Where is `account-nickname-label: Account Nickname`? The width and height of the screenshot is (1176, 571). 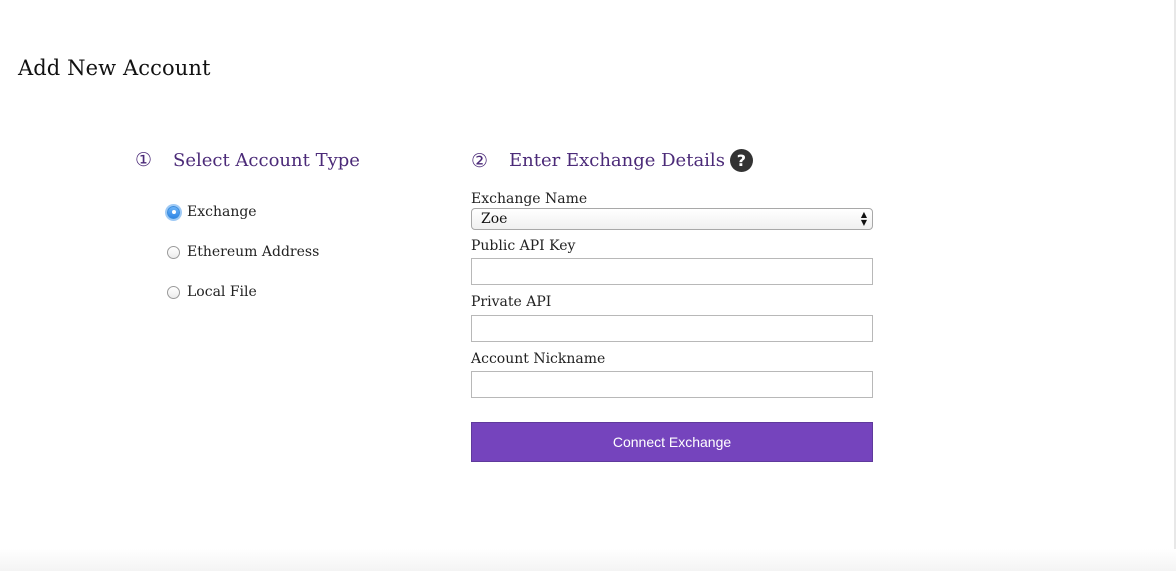 account-nickname-label: Account Nickname is located at coordinates (538, 359).